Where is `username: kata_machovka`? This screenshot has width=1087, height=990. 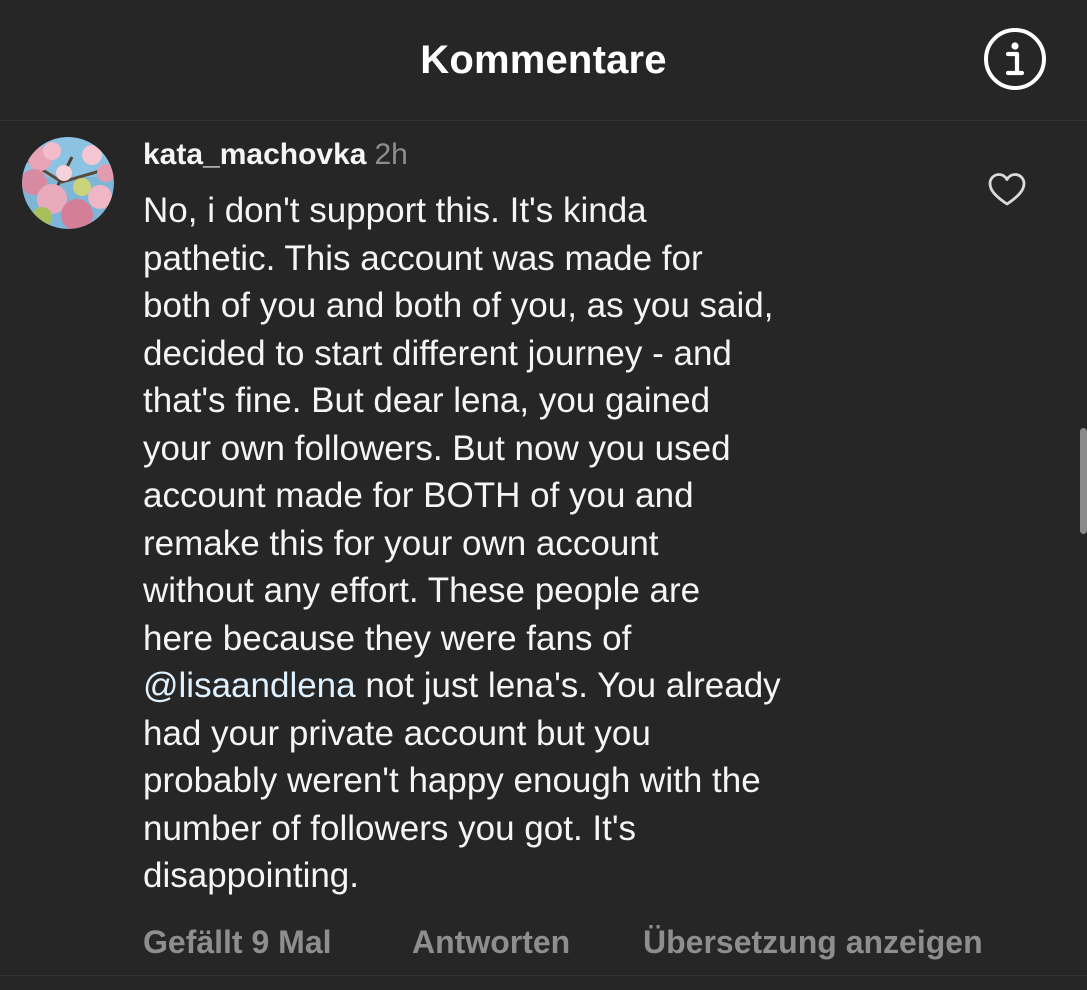 username: kata_machovka is located at coordinates (254, 154).